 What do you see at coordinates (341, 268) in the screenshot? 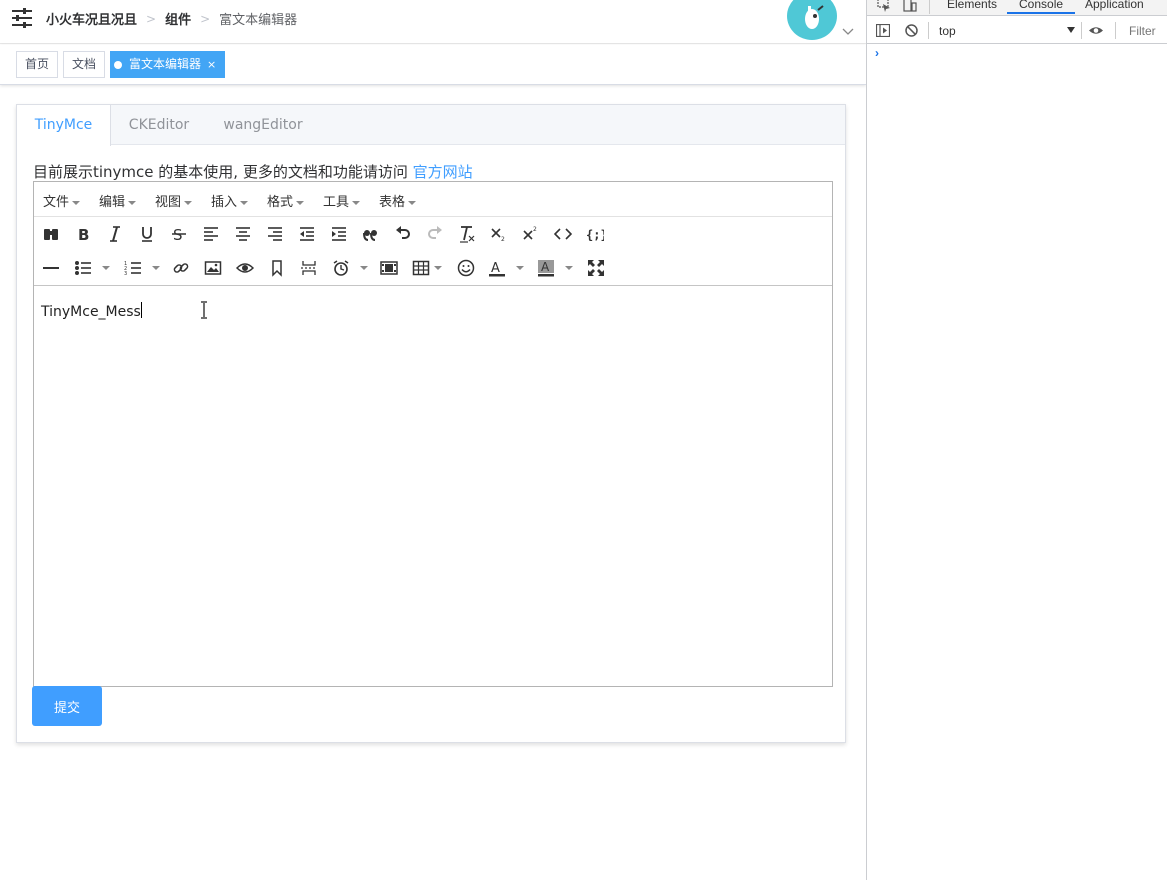
I see `insert-datetime-icon` at bounding box center [341, 268].